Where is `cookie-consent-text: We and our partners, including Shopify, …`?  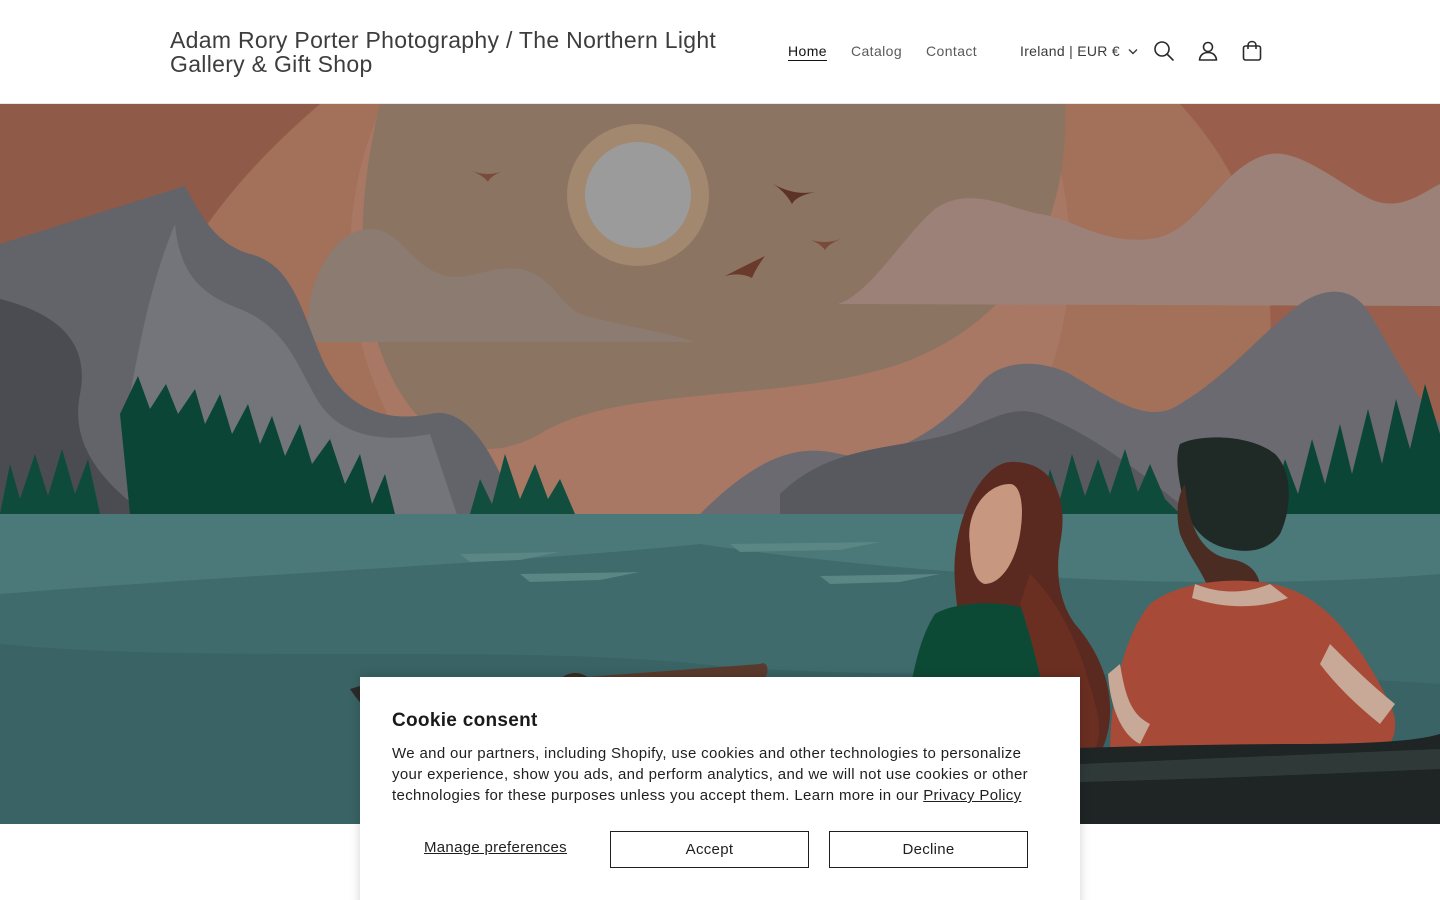 cookie-consent-text: We and our partners, including Shopify, … is located at coordinates (722, 774).